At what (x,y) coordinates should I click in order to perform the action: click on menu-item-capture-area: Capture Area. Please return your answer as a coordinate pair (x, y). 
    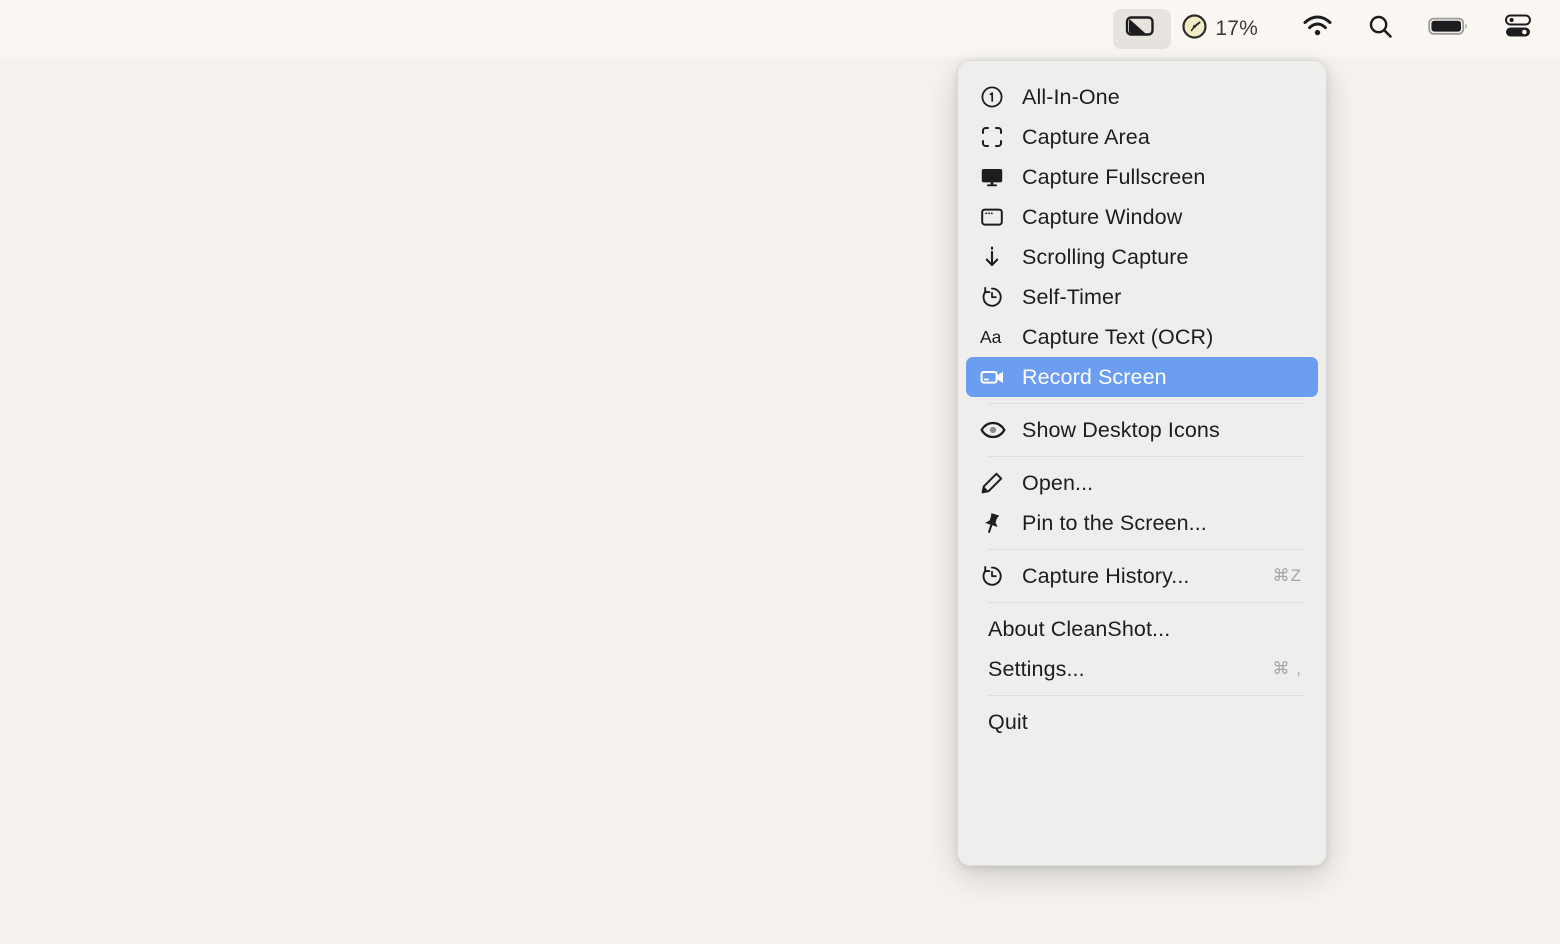
    Looking at the image, I should click on (1142, 137).